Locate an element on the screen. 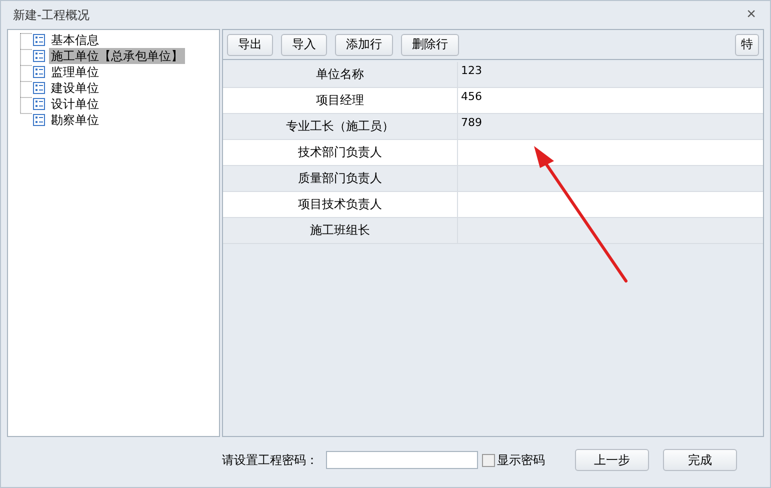 The image size is (771, 488). table-cell: 施工班组长 is located at coordinates (340, 230).